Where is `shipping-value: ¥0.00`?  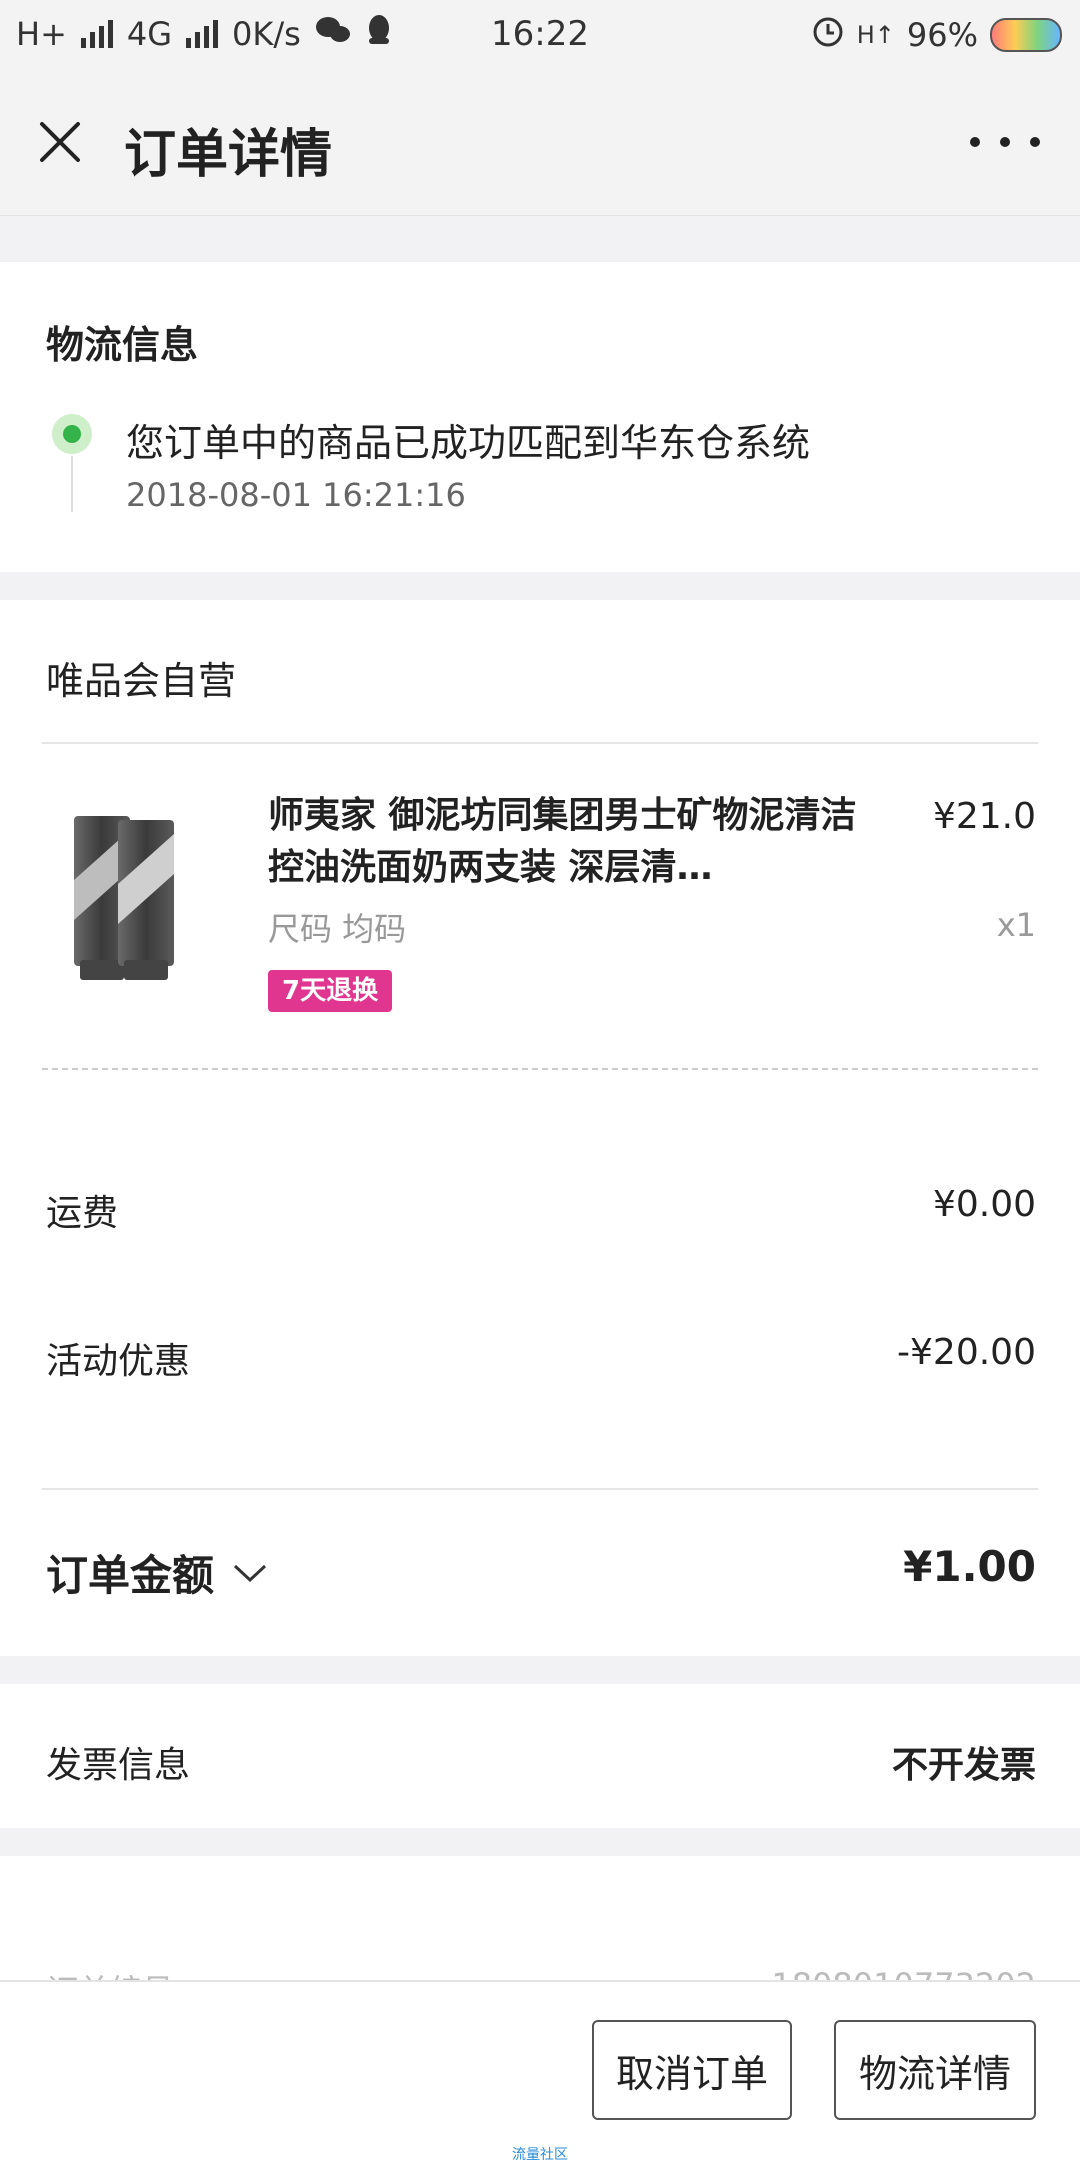
shipping-value: ¥0.00 is located at coordinates (984, 1204).